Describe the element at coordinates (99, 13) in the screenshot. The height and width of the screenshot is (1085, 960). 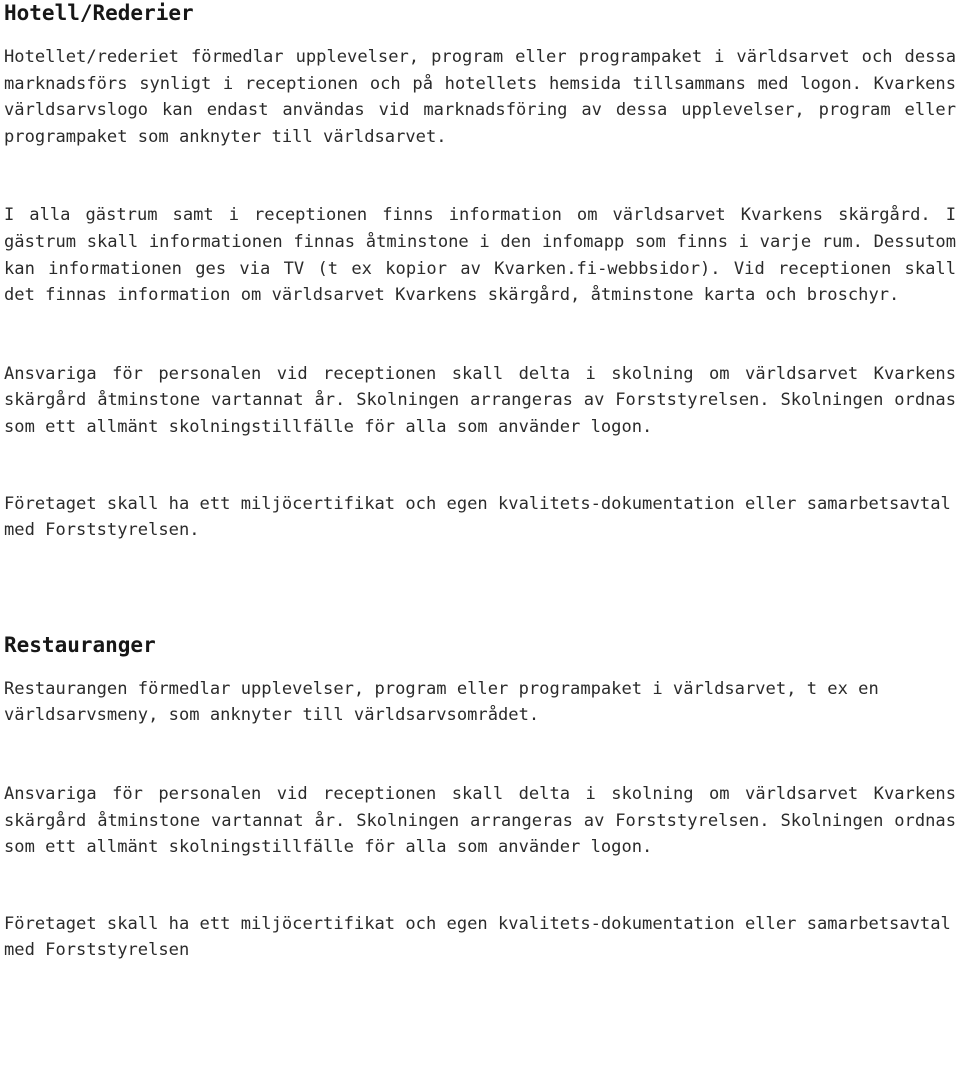
I see `section-heading-hotell-rederier: Hotell/Rederier` at that location.